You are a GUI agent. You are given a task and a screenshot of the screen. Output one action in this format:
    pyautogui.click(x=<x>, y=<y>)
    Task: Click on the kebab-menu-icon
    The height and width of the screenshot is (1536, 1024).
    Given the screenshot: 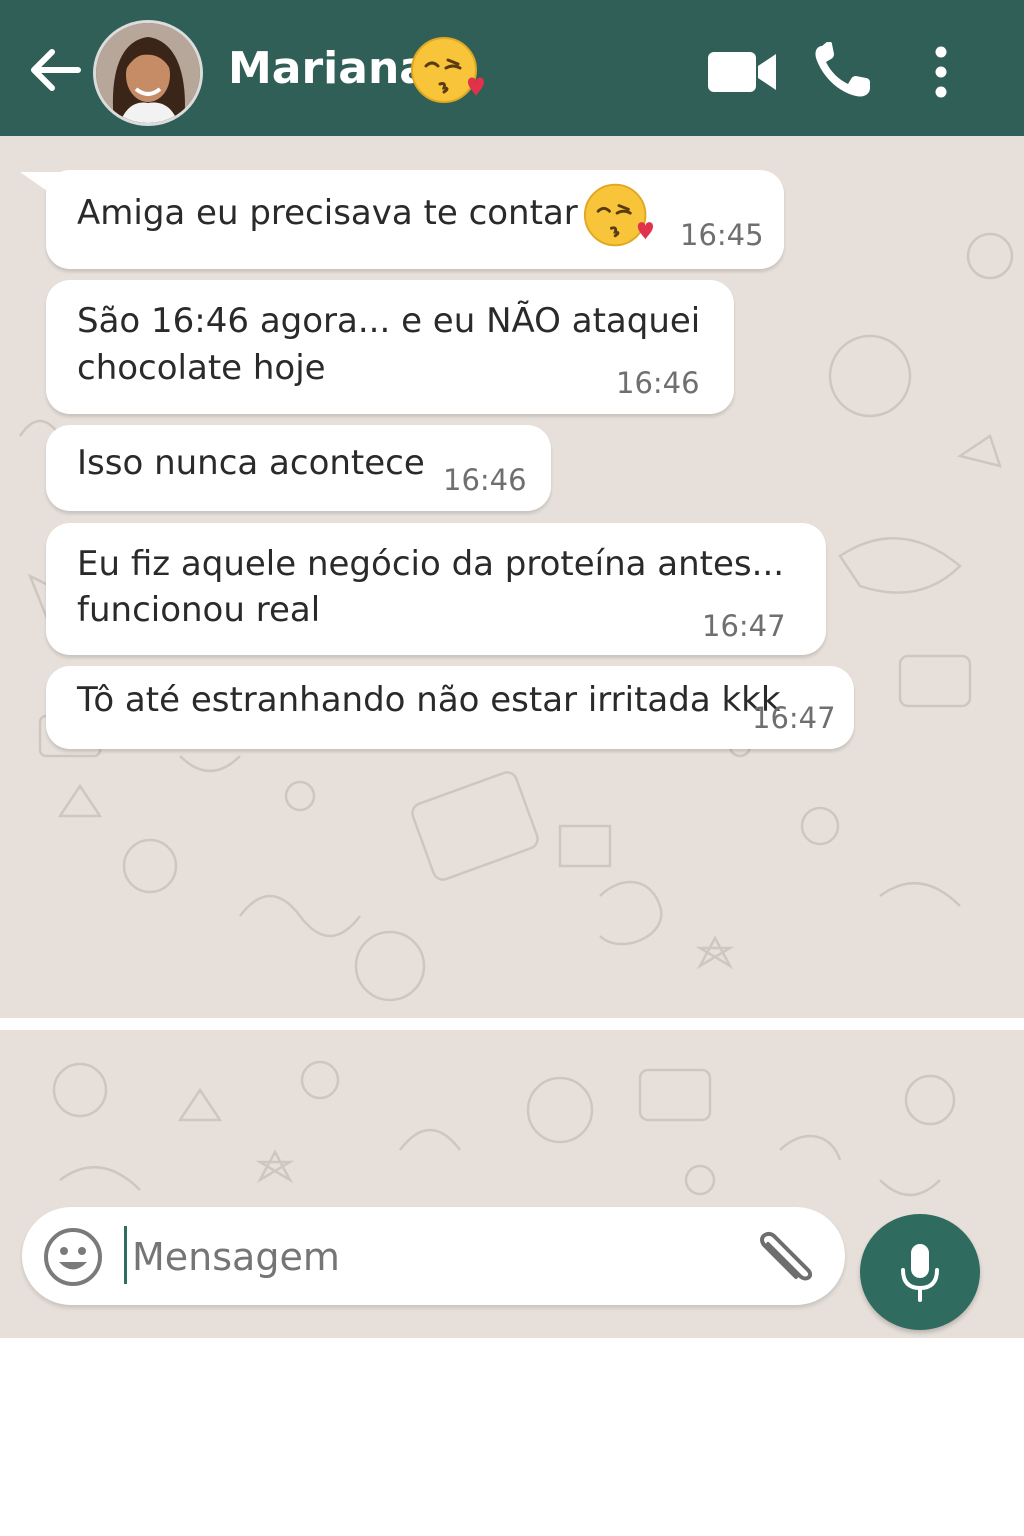 What is the action you would take?
    pyautogui.click(x=941, y=72)
    